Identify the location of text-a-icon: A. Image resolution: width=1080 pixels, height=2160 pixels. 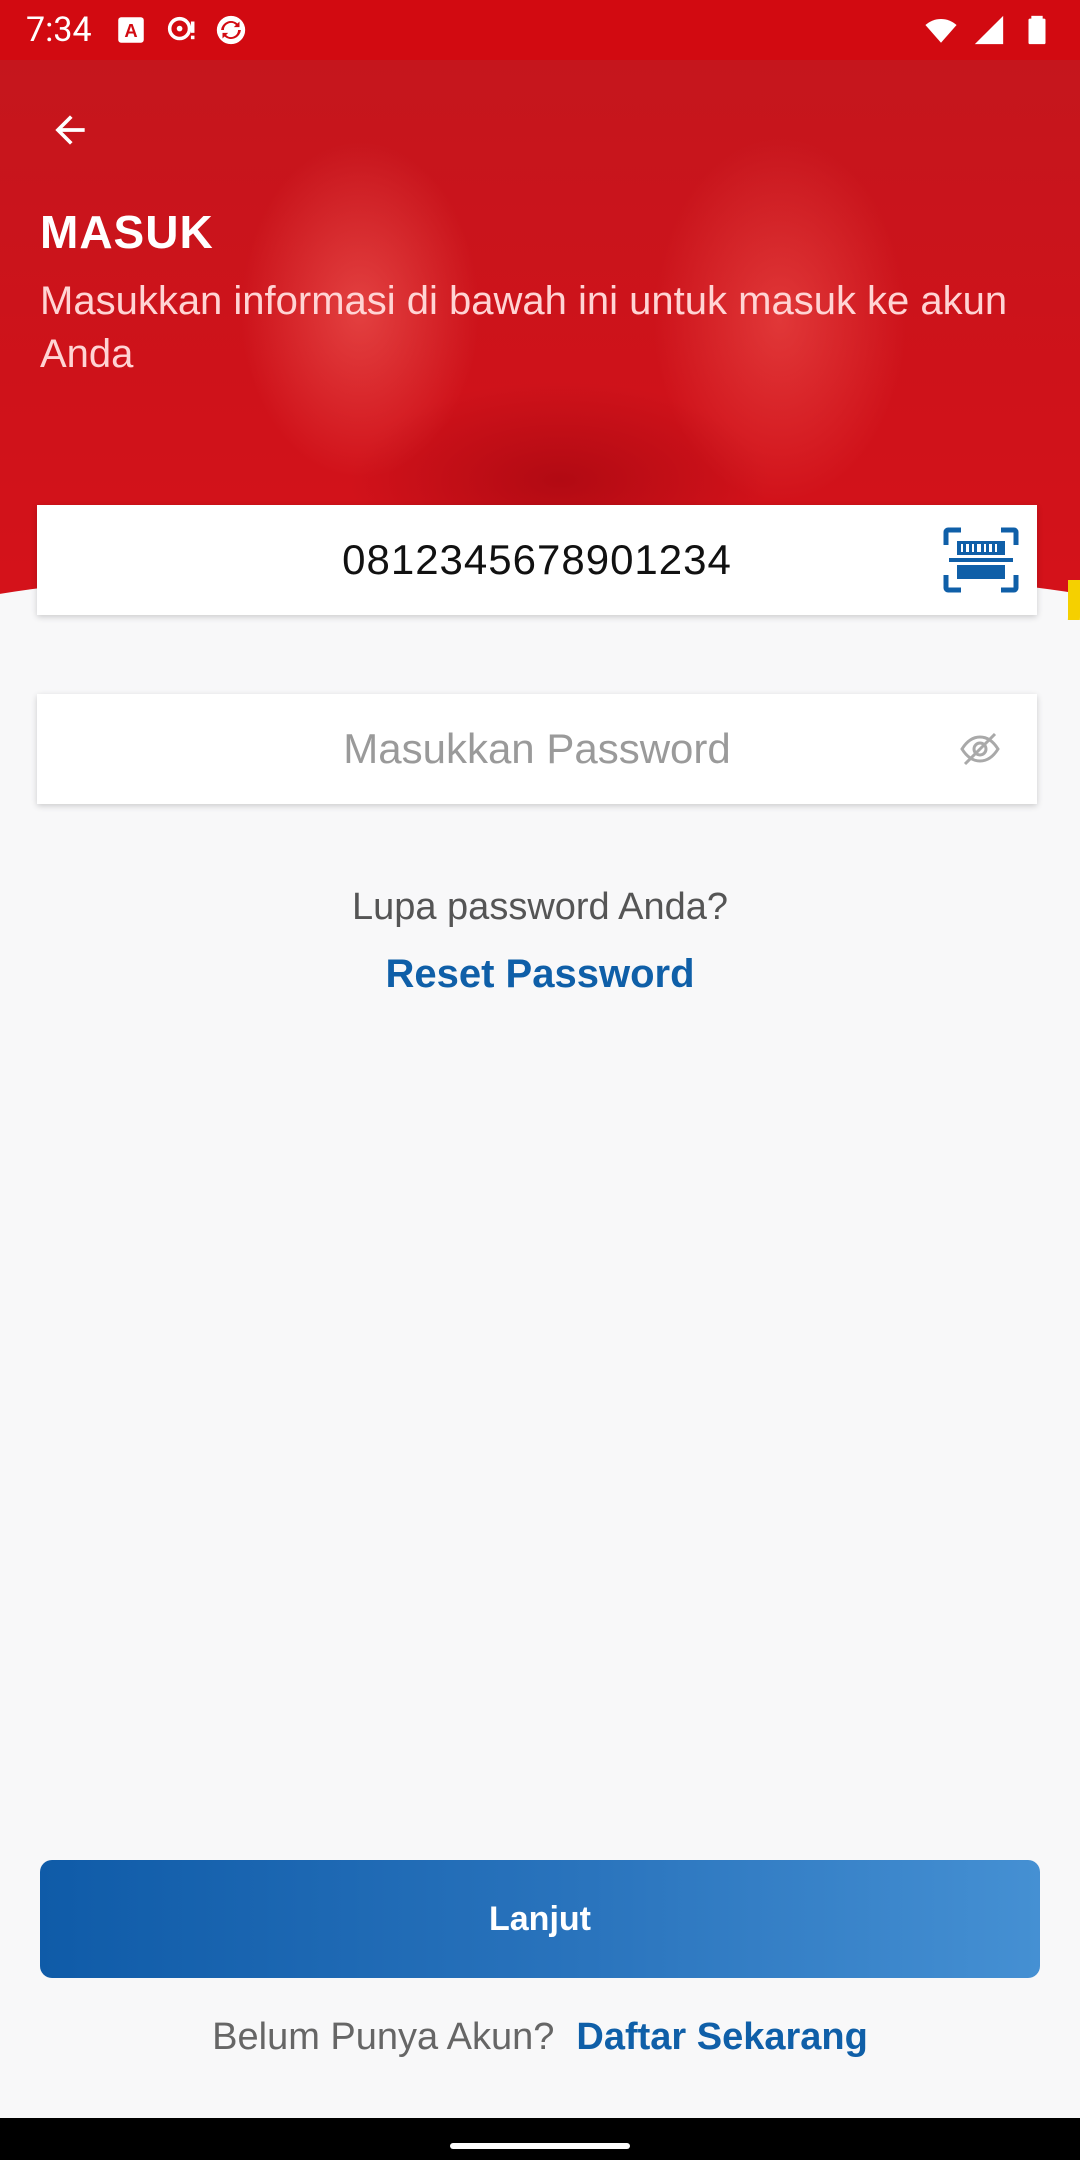
(130, 30).